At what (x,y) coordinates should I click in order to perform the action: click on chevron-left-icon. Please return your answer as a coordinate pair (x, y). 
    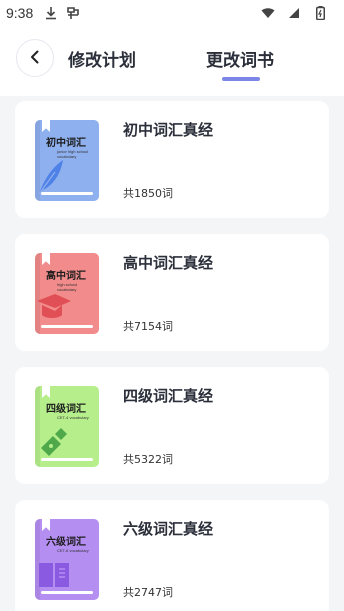
    Looking at the image, I should click on (35, 58).